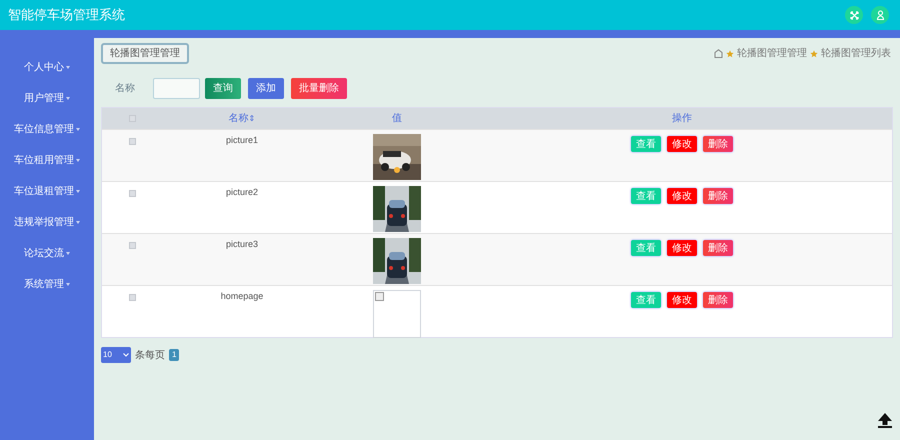  Describe the element at coordinates (47, 98) in the screenshot. I see `sidebar-item: 用户管理` at that location.